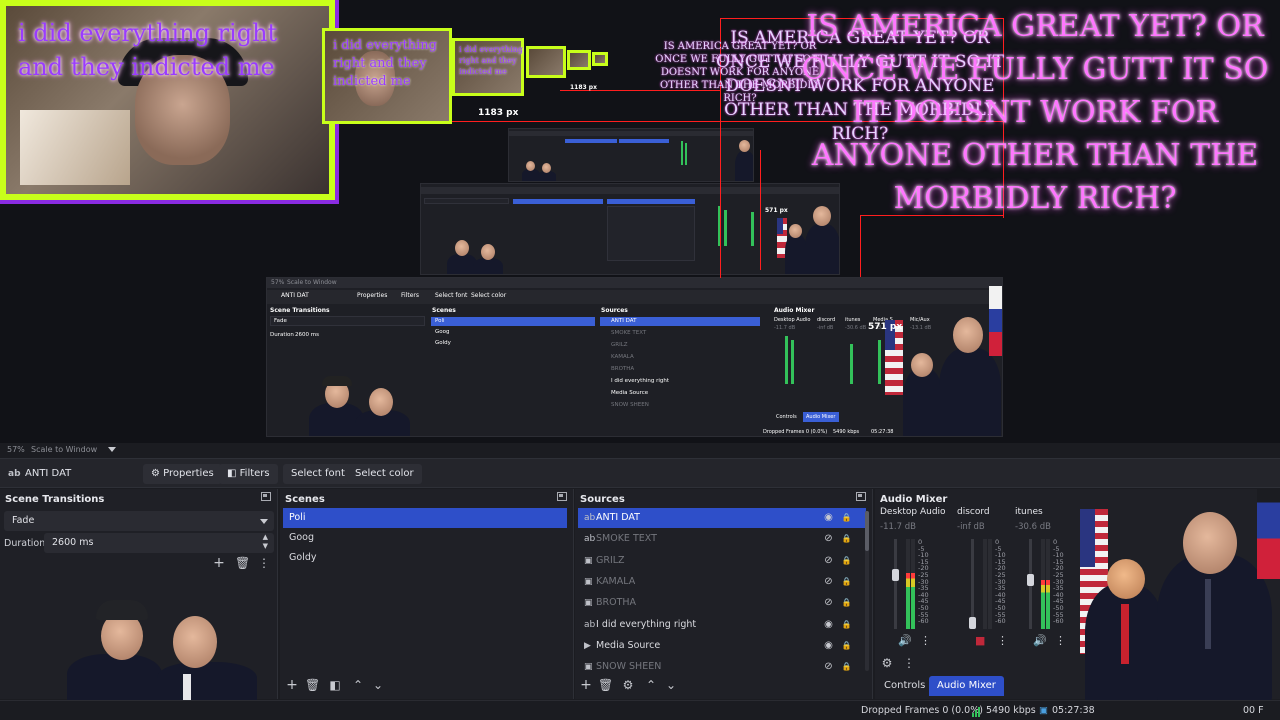 This screenshot has width=1280, height=720. I want to click on tab-audio-mixer: Audio Mixer, so click(966, 686).